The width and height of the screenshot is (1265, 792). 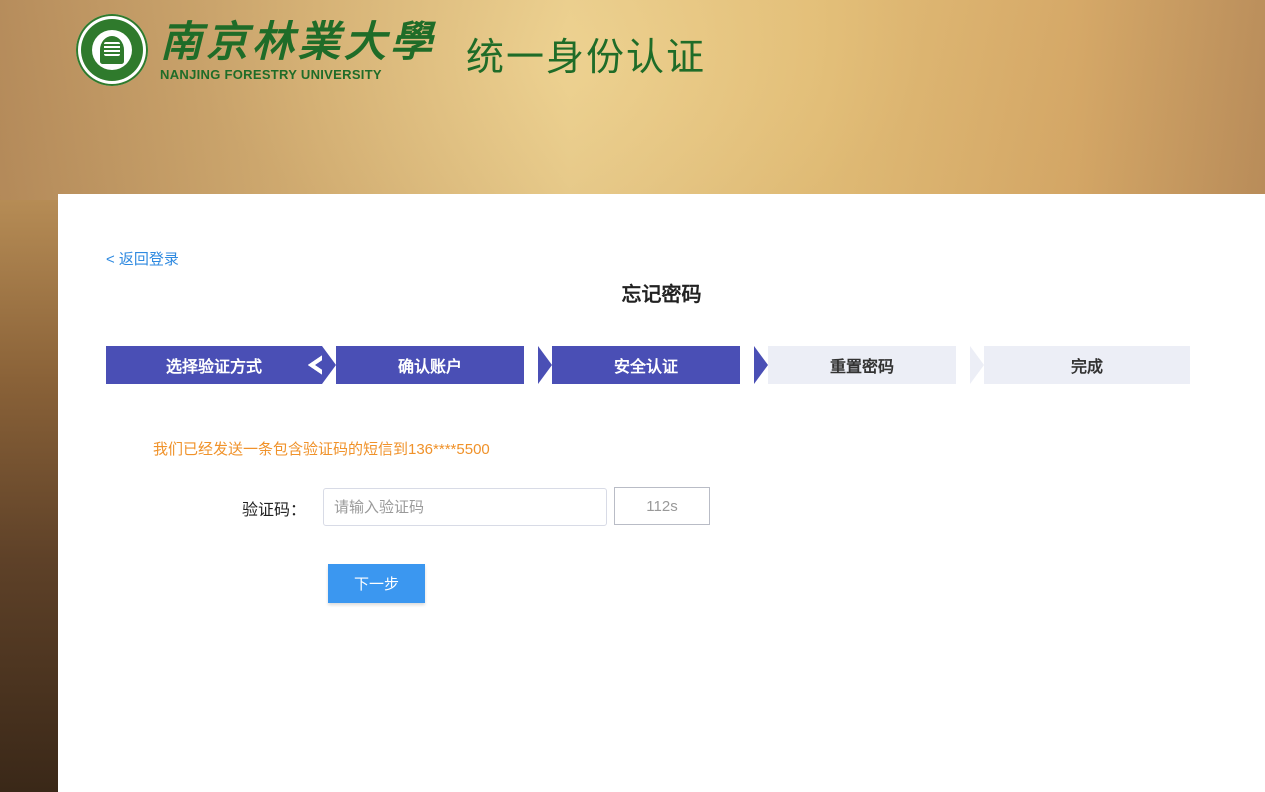 I want to click on sms-sent-notice: 我们已经发送一条包含验证码的短信到136****5500, so click(x=321, y=449).